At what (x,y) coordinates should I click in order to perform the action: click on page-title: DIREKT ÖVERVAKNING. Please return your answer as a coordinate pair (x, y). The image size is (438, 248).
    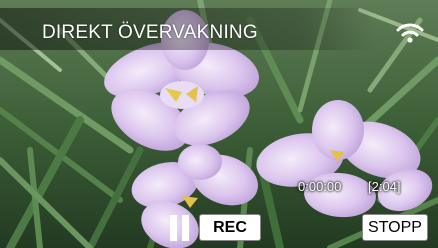
    Looking at the image, I should click on (150, 32).